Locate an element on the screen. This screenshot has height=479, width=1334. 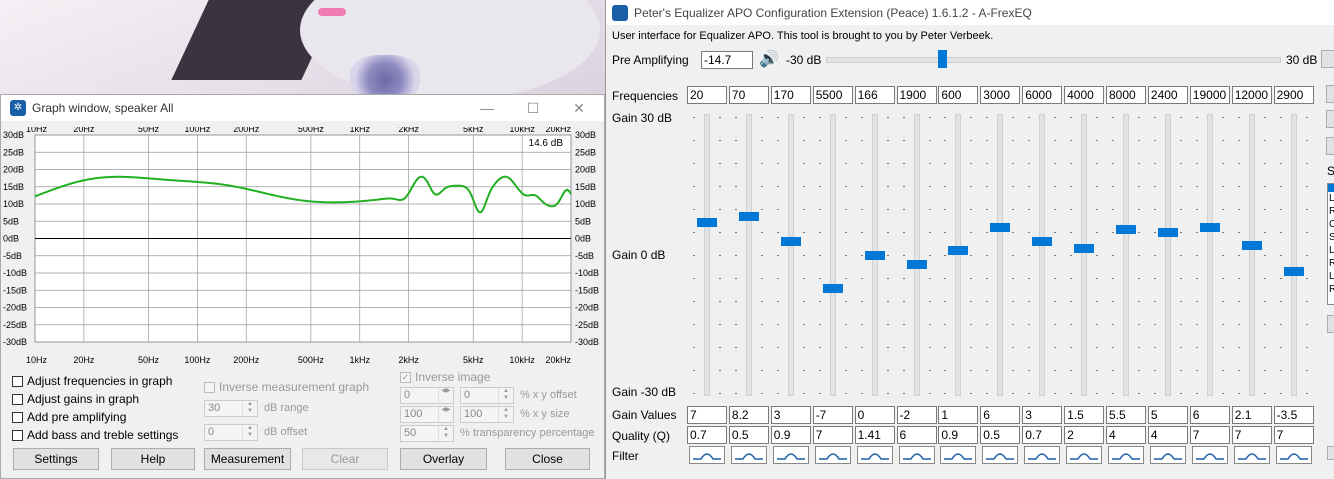
target-list-item: C is located at coordinates (1331, 224).